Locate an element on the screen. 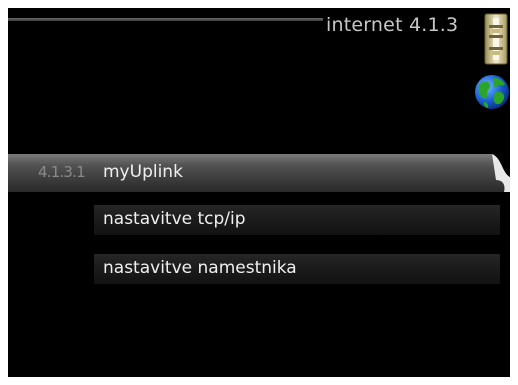 The image size is (518, 385). thermostat-icon is located at coordinates (496, 39).